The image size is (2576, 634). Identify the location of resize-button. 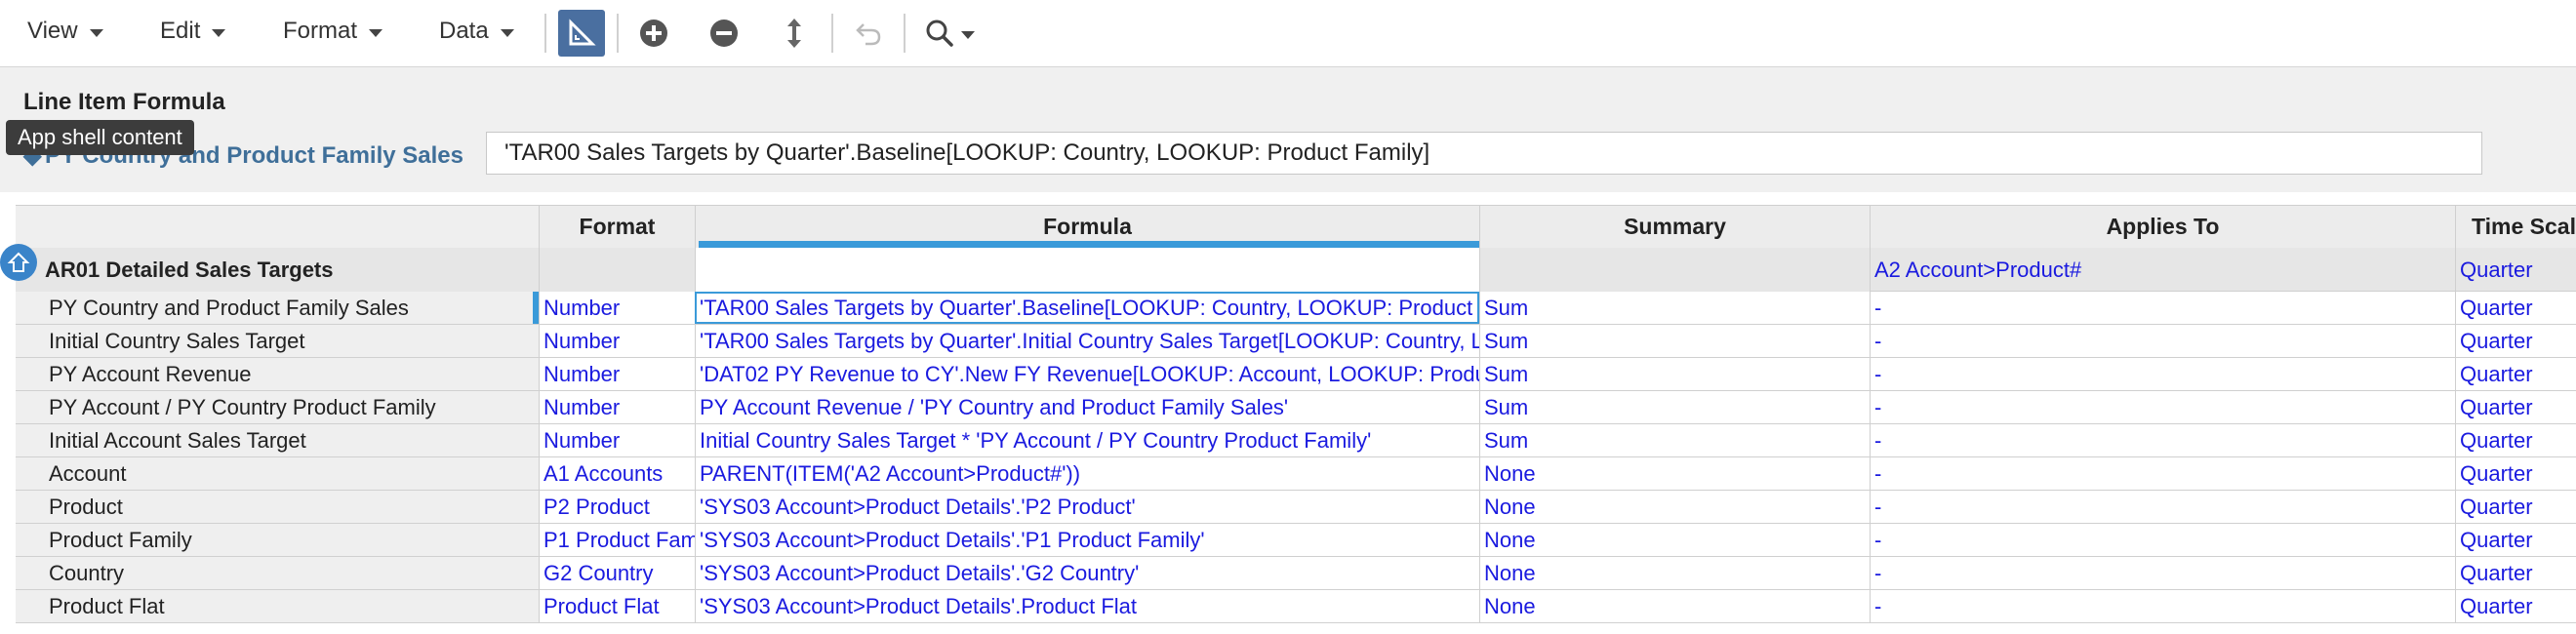
(794, 34).